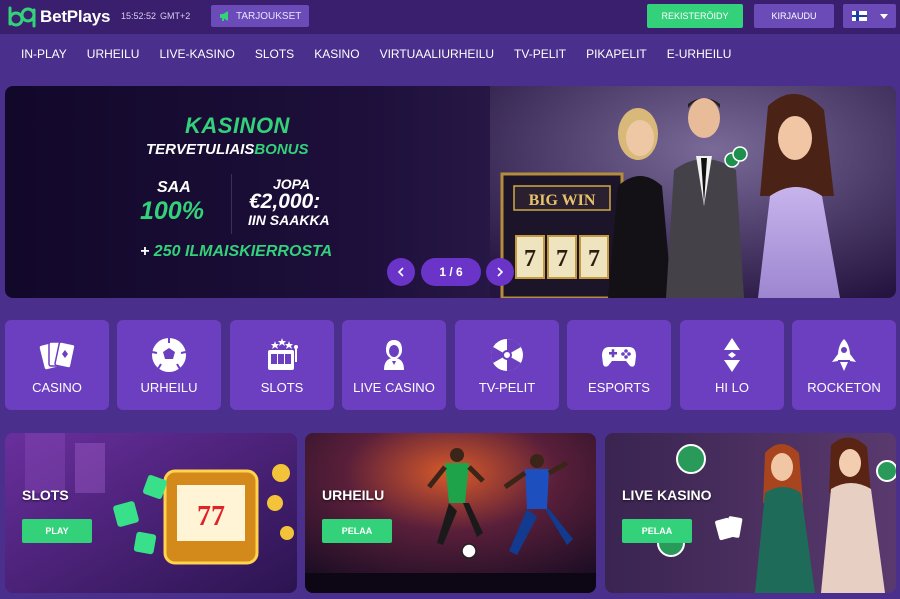  What do you see at coordinates (562, 259) in the screenshot?
I see `slot-reel-2: 7` at bounding box center [562, 259].